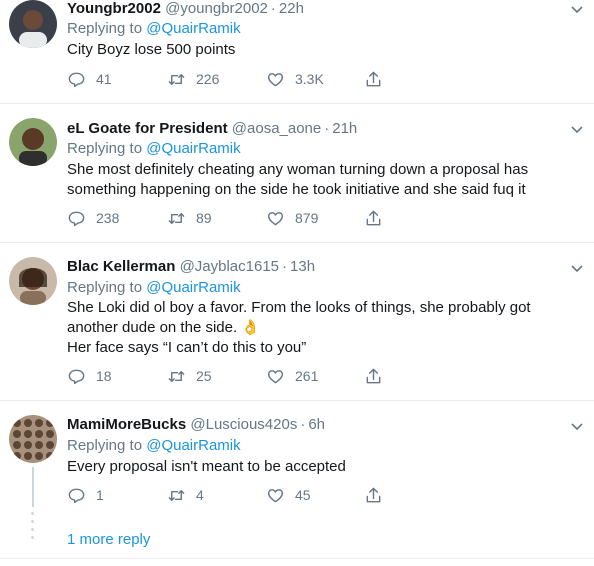 The image size is (594, 566). I want to click on reply-count: 238, so click(108, 218).